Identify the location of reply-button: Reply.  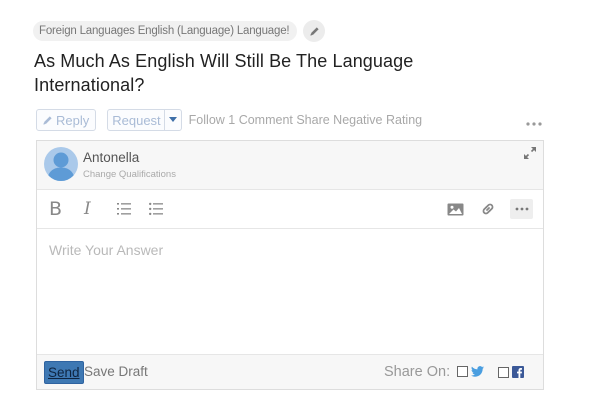
(66, 120).